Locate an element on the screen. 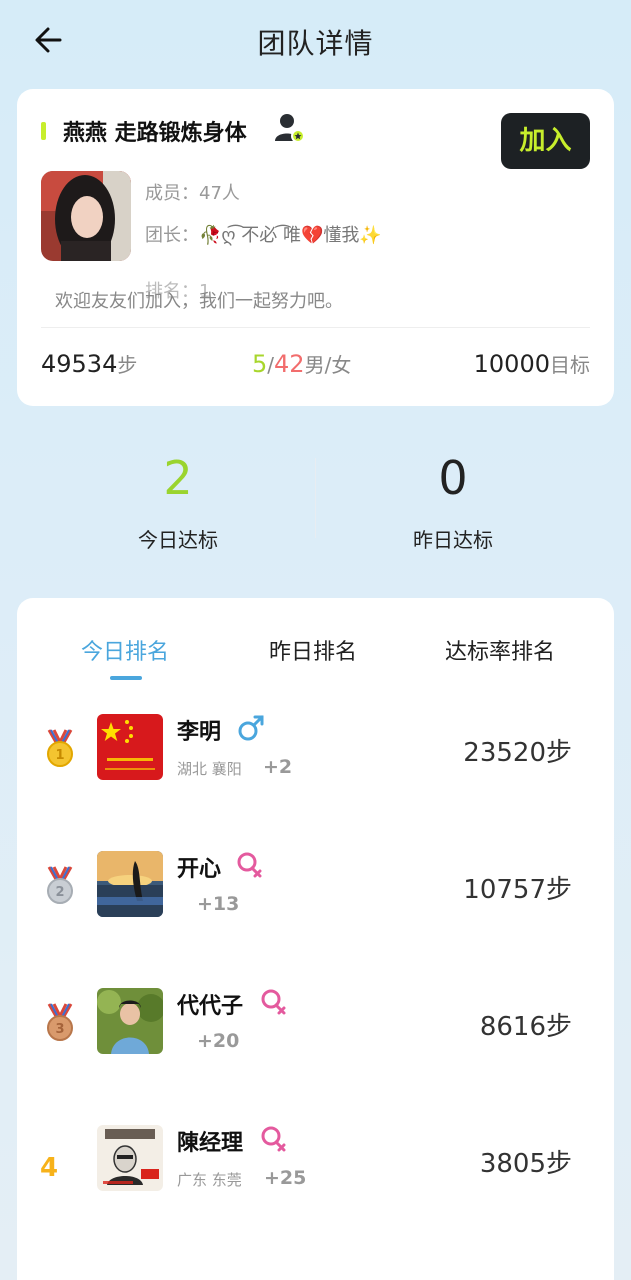 Image resolution: width=631 pixels, height=1280 pixels. goal-value: 10000 is located at coordinates (511, 364).